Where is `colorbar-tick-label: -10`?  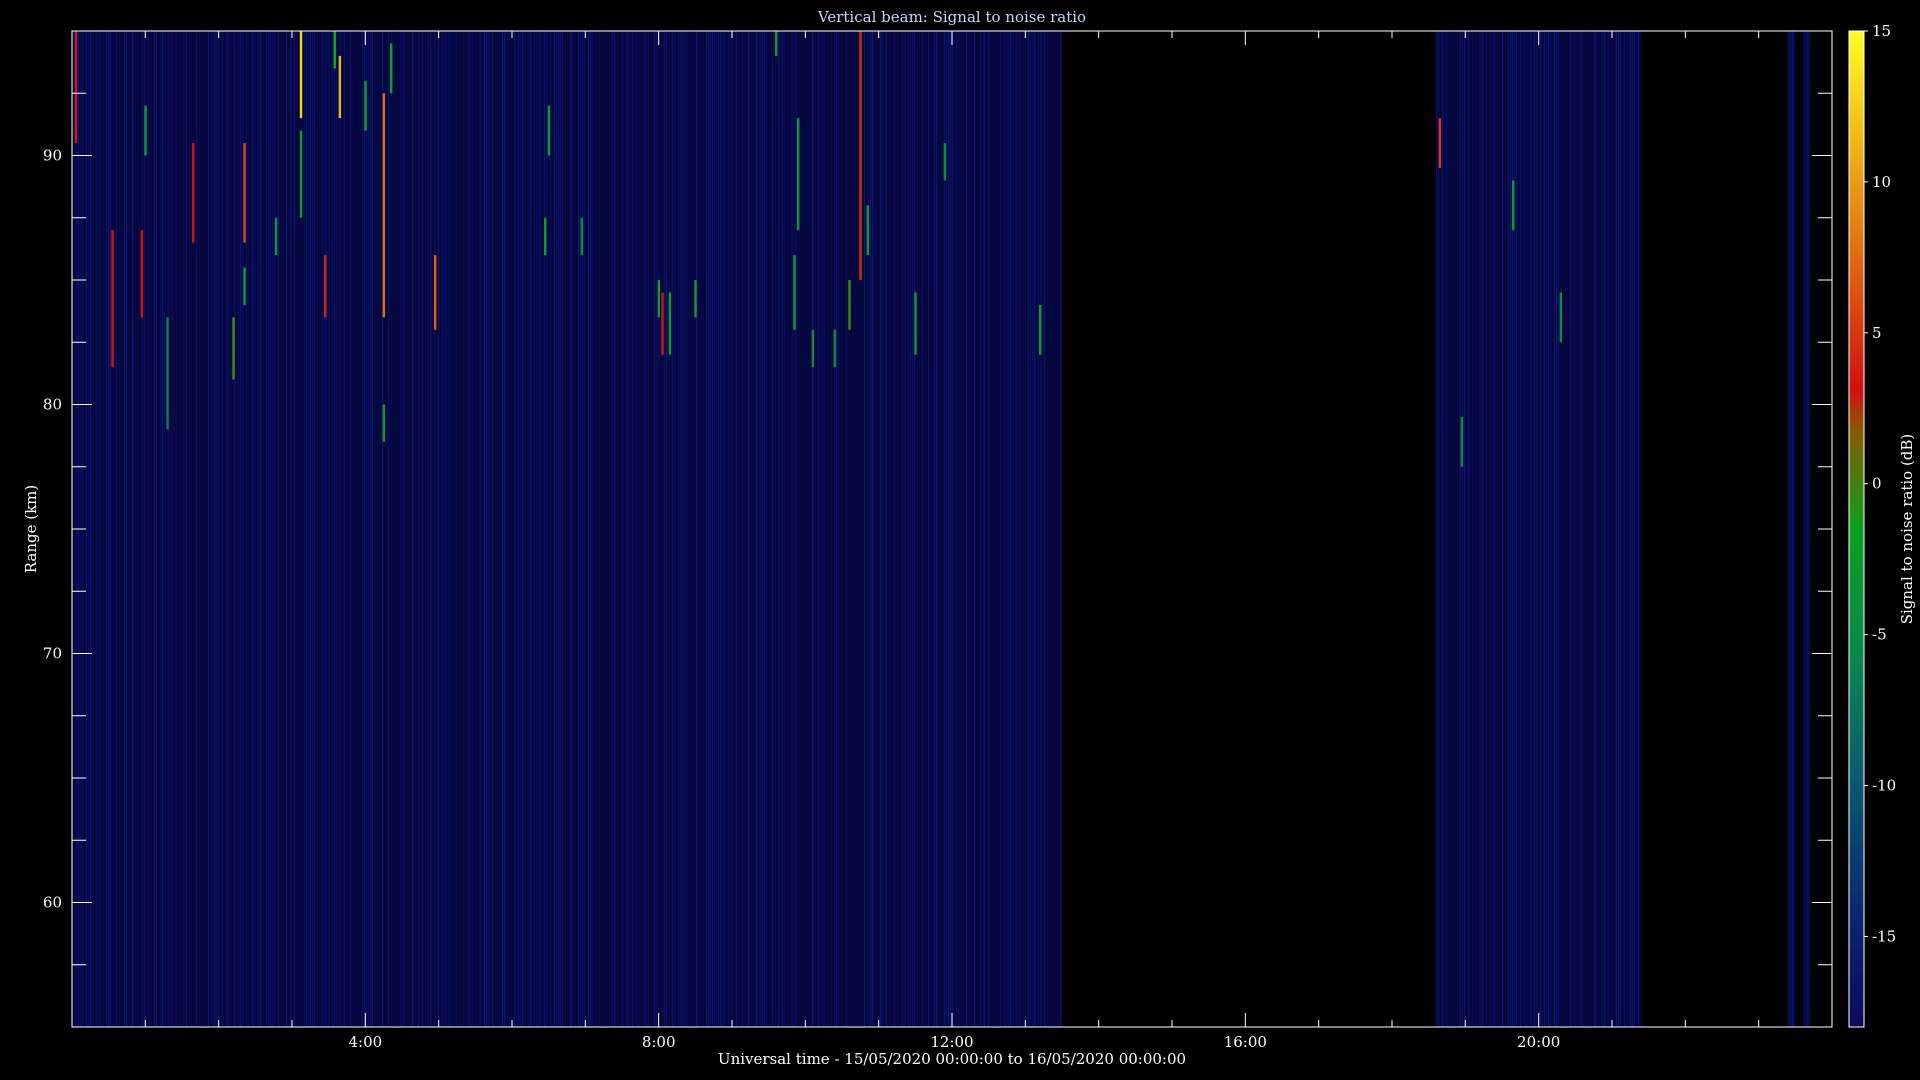
colorbar-tick-label: -10 is located at coordinates (1884, 786).